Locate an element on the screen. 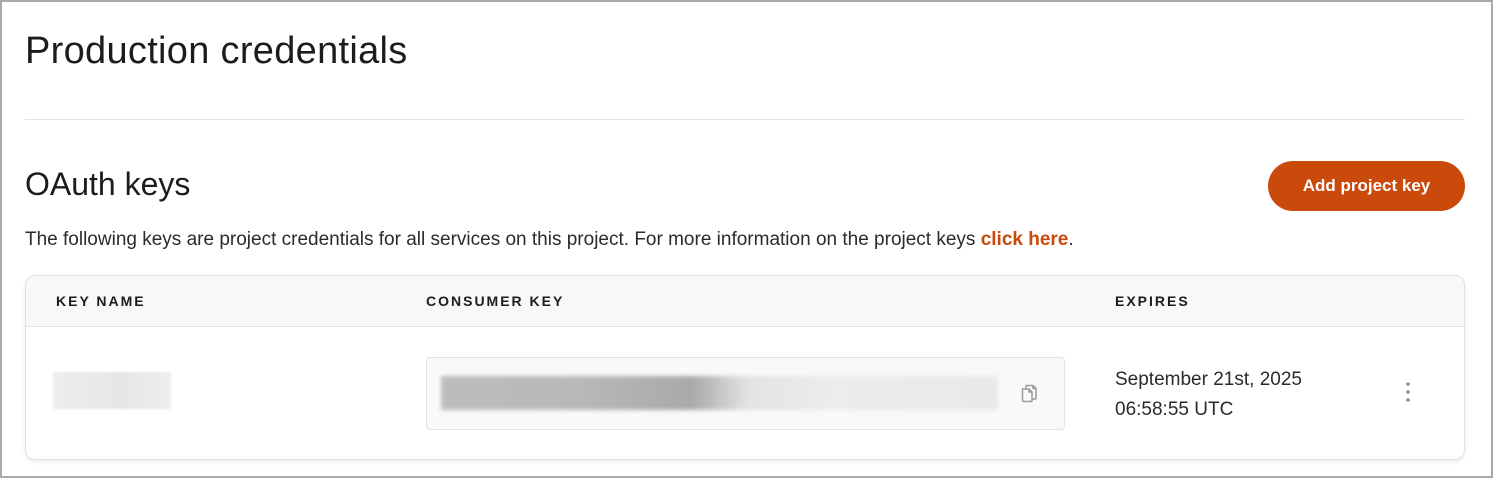 The height and width of the screenshot is (478, 1493). section-title-oauth-keys: OAuth keys is located at coordinates (108, 184).